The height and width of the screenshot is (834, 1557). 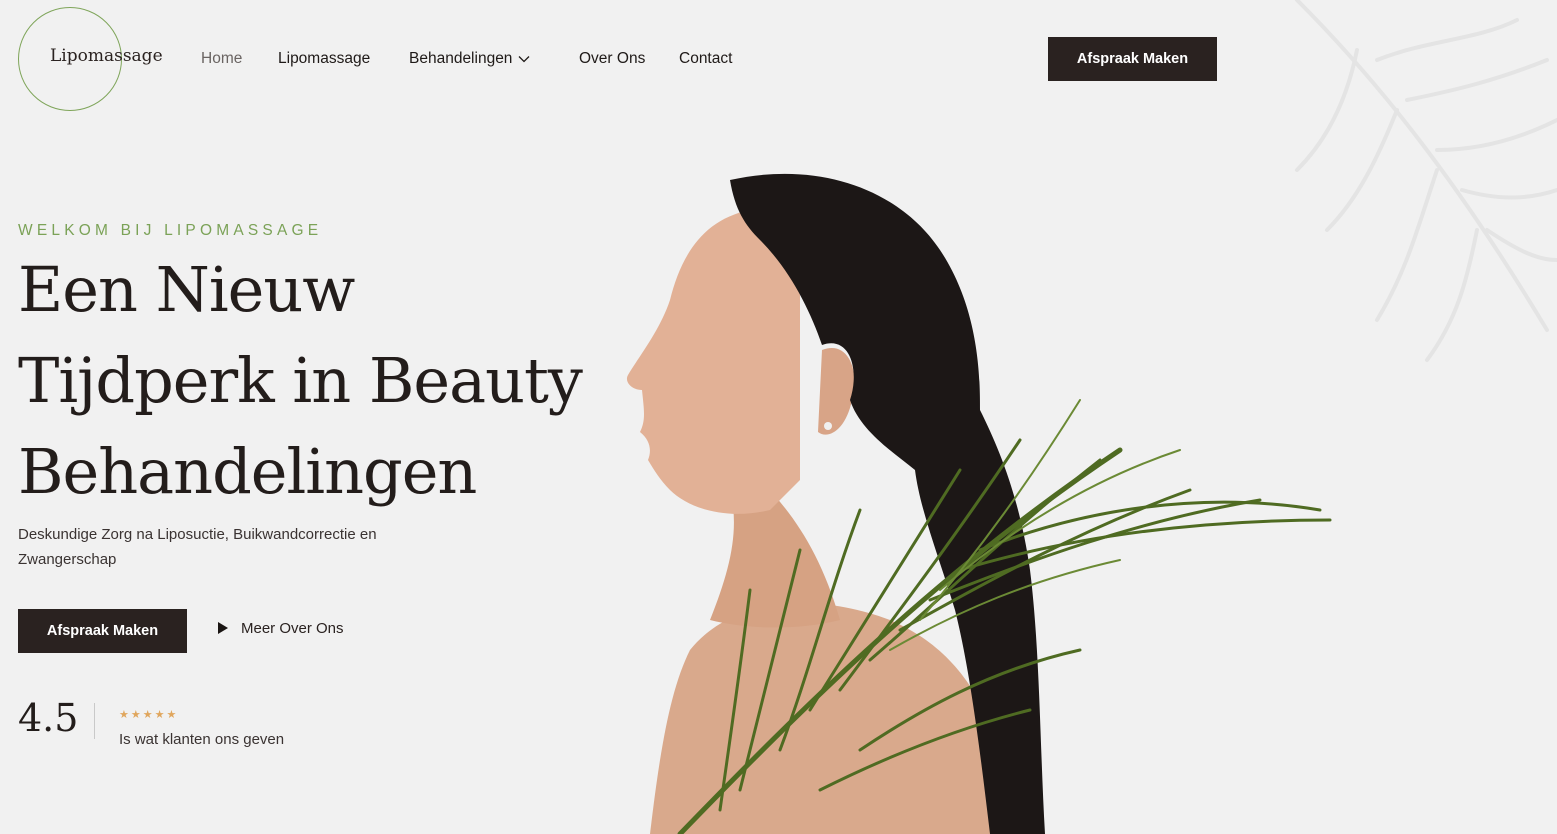 What do you see at coordinates (221, 59) in the screenshot?
I see `nav-item-home: Home` at bounding box center [221, 59].